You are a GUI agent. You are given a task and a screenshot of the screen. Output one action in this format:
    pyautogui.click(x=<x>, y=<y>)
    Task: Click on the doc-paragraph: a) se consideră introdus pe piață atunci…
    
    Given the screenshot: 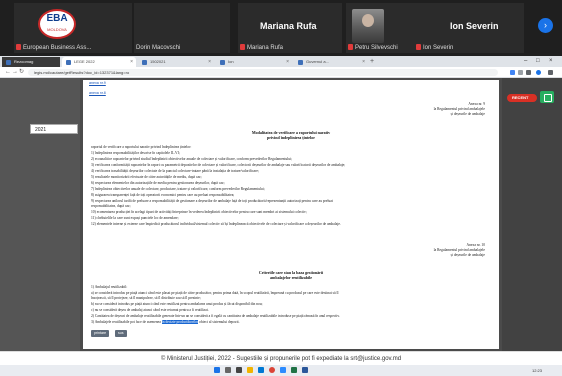 What is the action you would take?
    pyautogui.click(x=215, y=293)
    